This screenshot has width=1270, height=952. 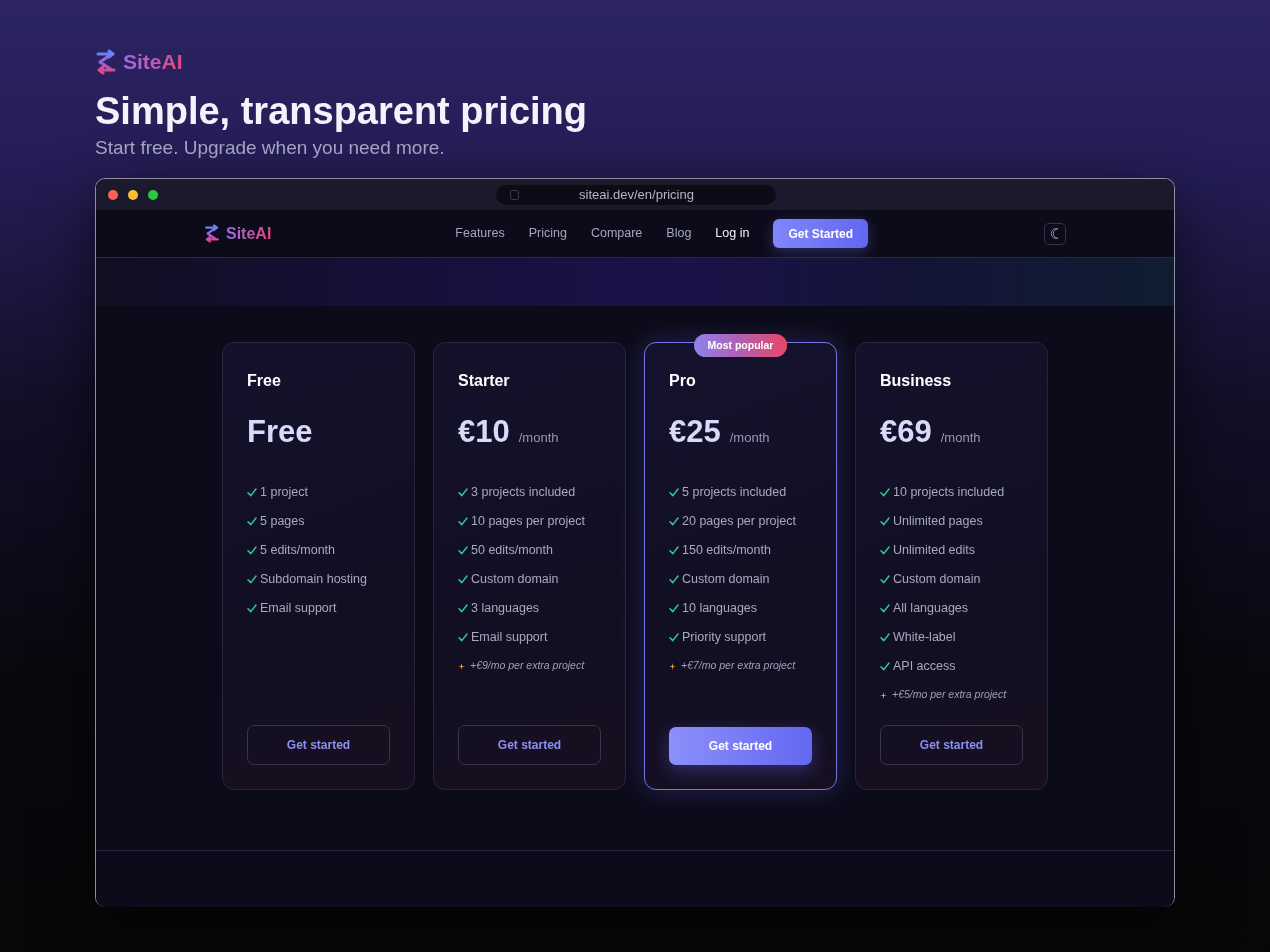 What do you see at coordinates (282, 521) in the screenshot?
I see `feature-text: 5 pages` at bounding box center [282, 521].